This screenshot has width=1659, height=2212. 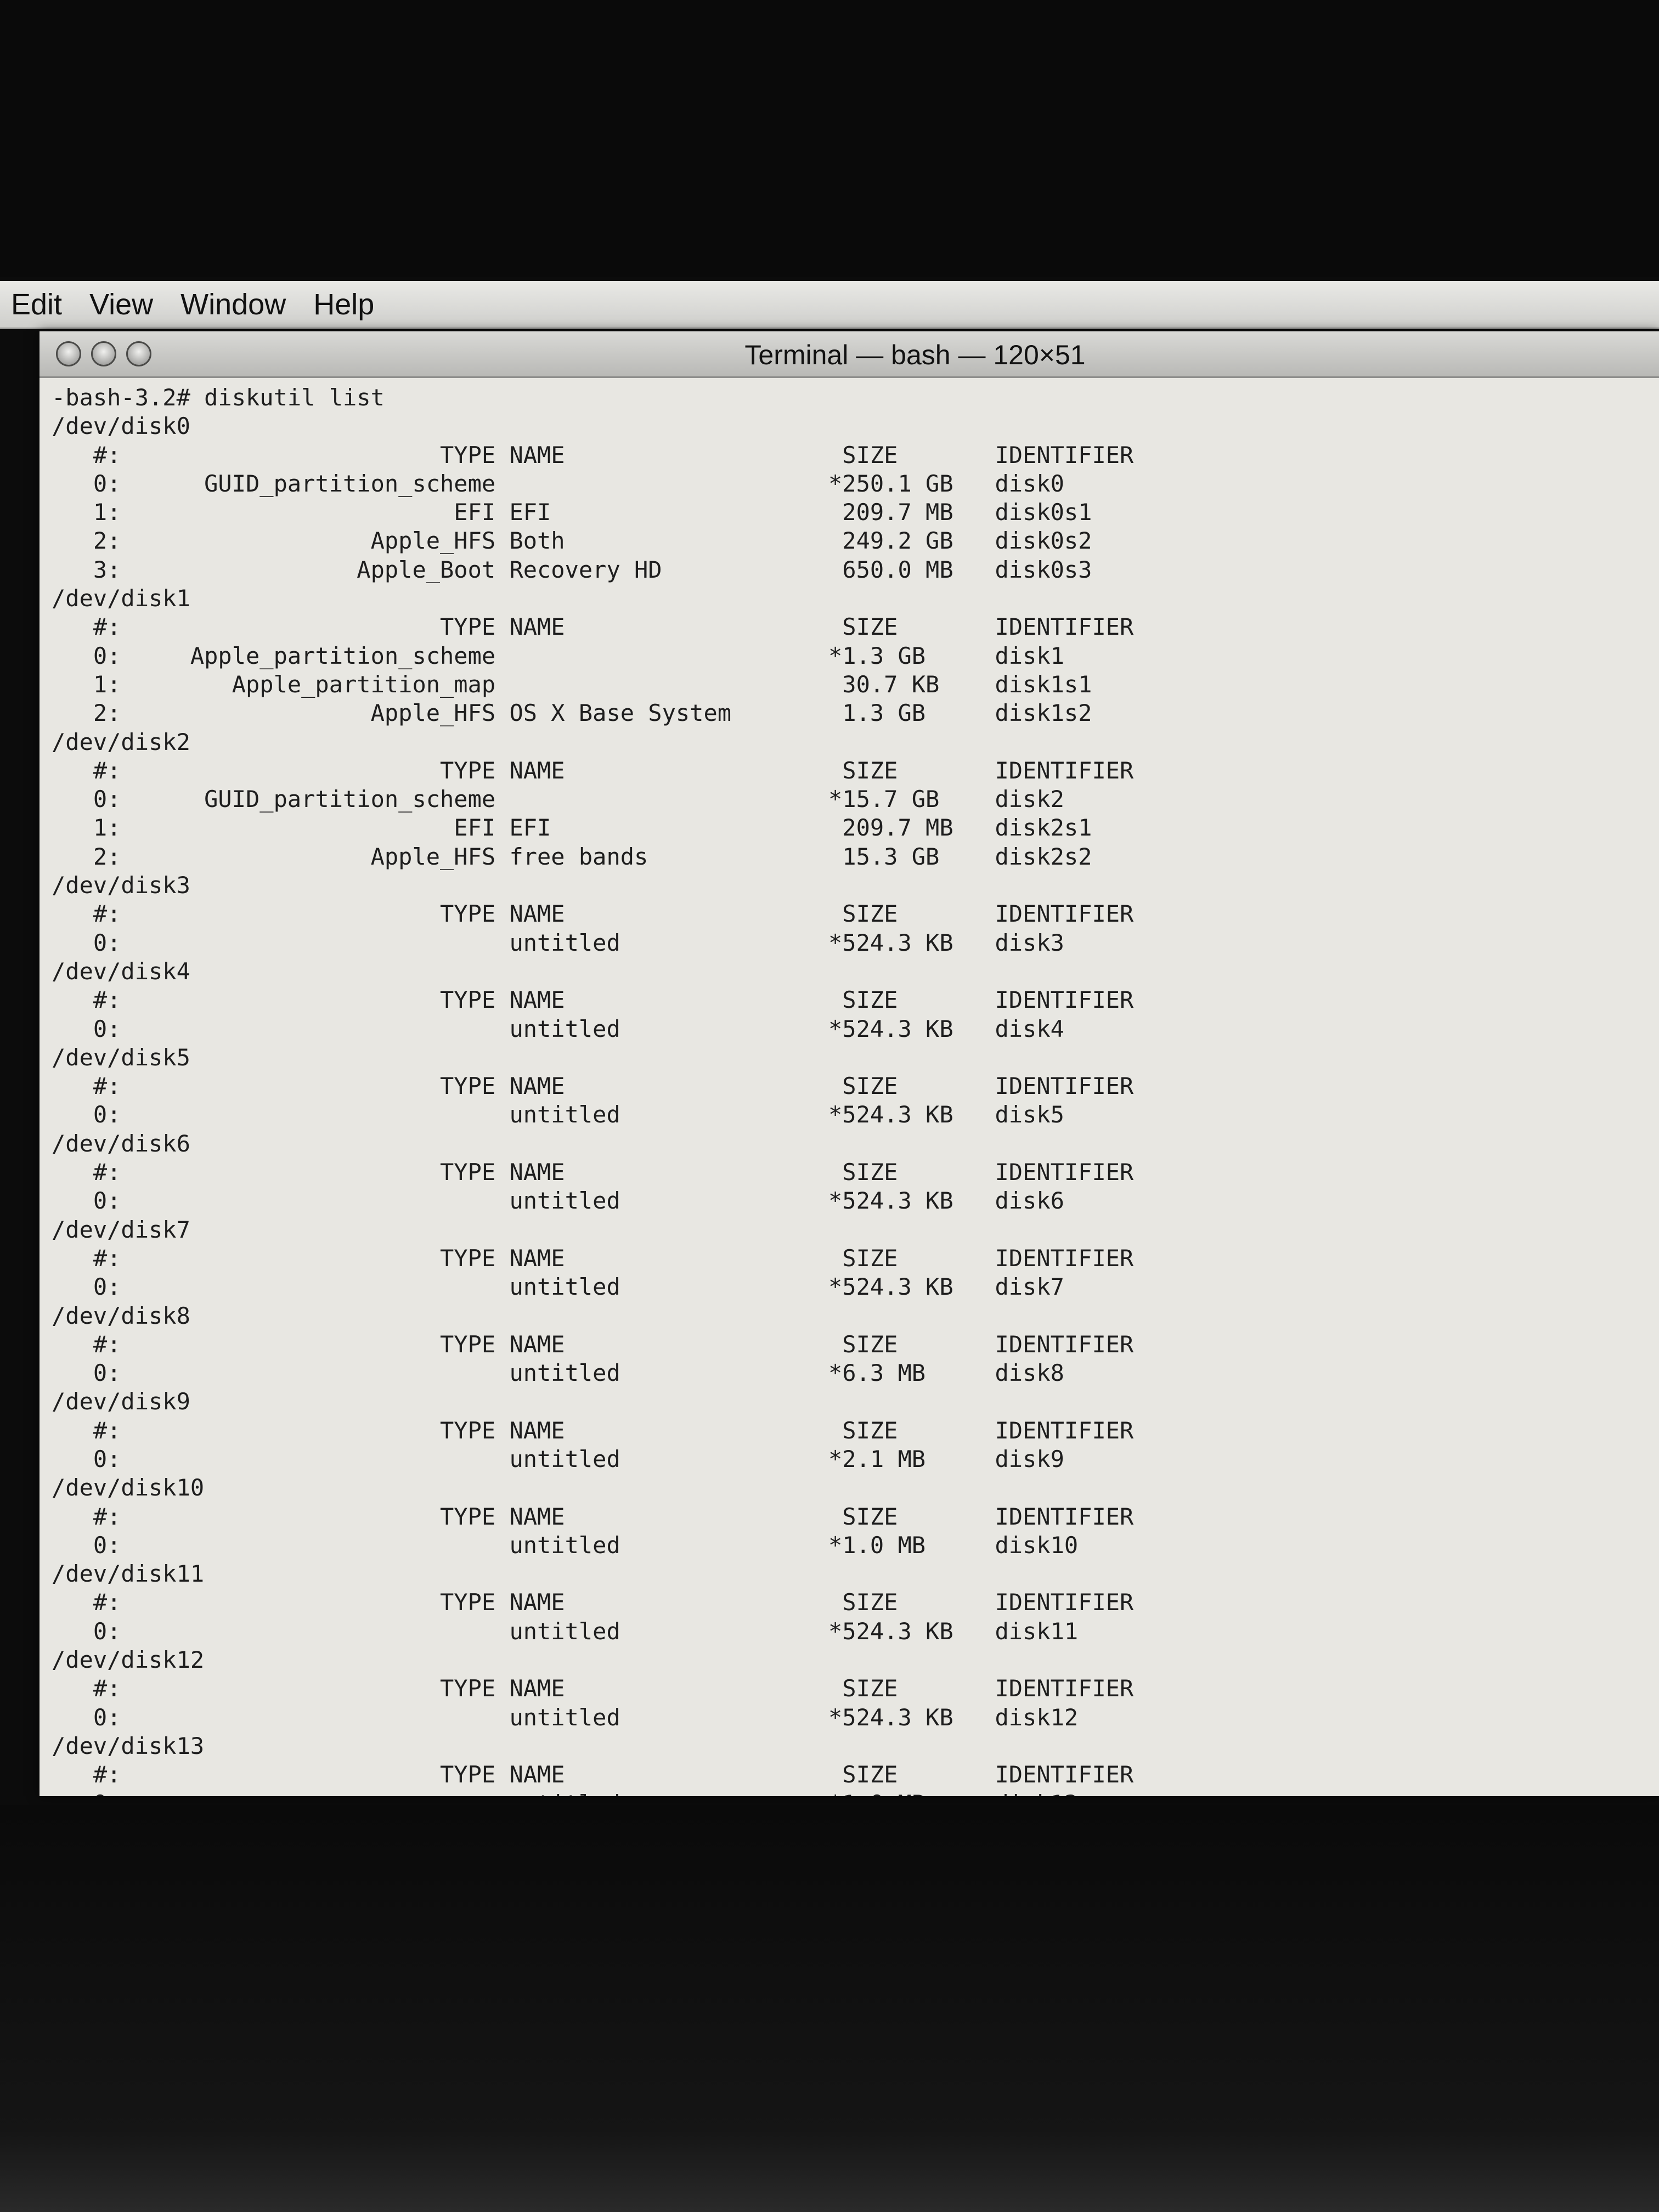 What do you see at coordinates (219, 398) in the screenshot?
I see `terminal-line: -bash-3.2# diskutil list` at bounding box center [219, 398].